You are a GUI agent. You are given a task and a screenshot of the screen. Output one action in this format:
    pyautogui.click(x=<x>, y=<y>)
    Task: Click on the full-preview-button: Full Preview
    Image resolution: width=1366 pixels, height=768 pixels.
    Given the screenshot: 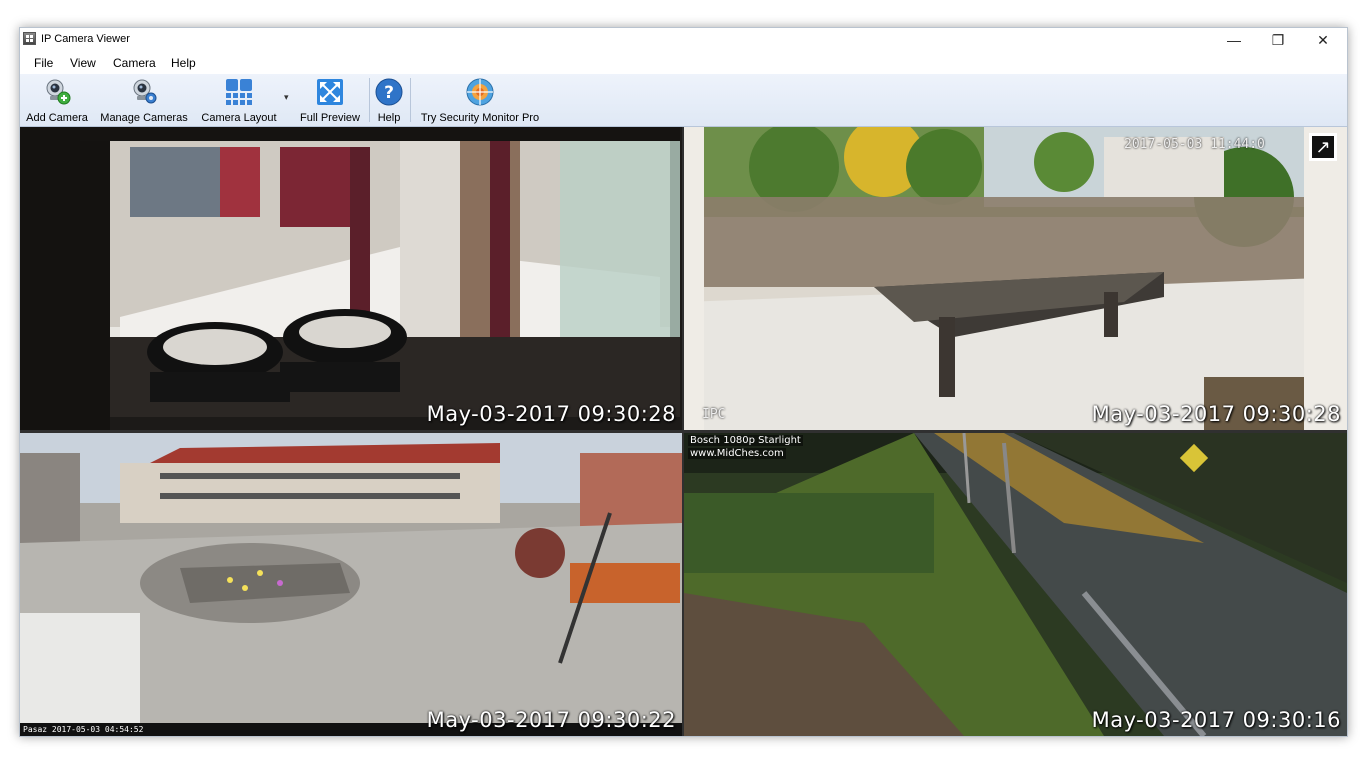 What is the action you would take?
    pyautogui.click(x=330, y=100)
    